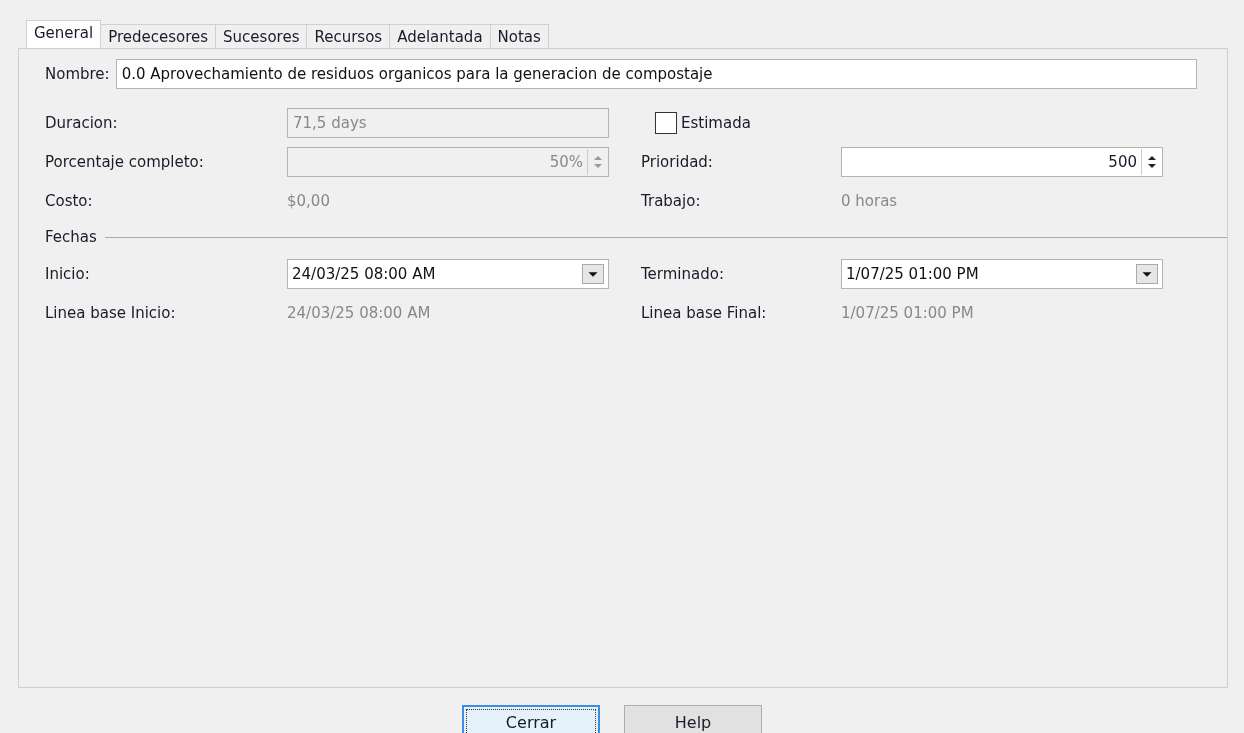 The width and height of the screenshot is (1244, 733). I want to click on priority-spinner: 500, so click(1002, 161).